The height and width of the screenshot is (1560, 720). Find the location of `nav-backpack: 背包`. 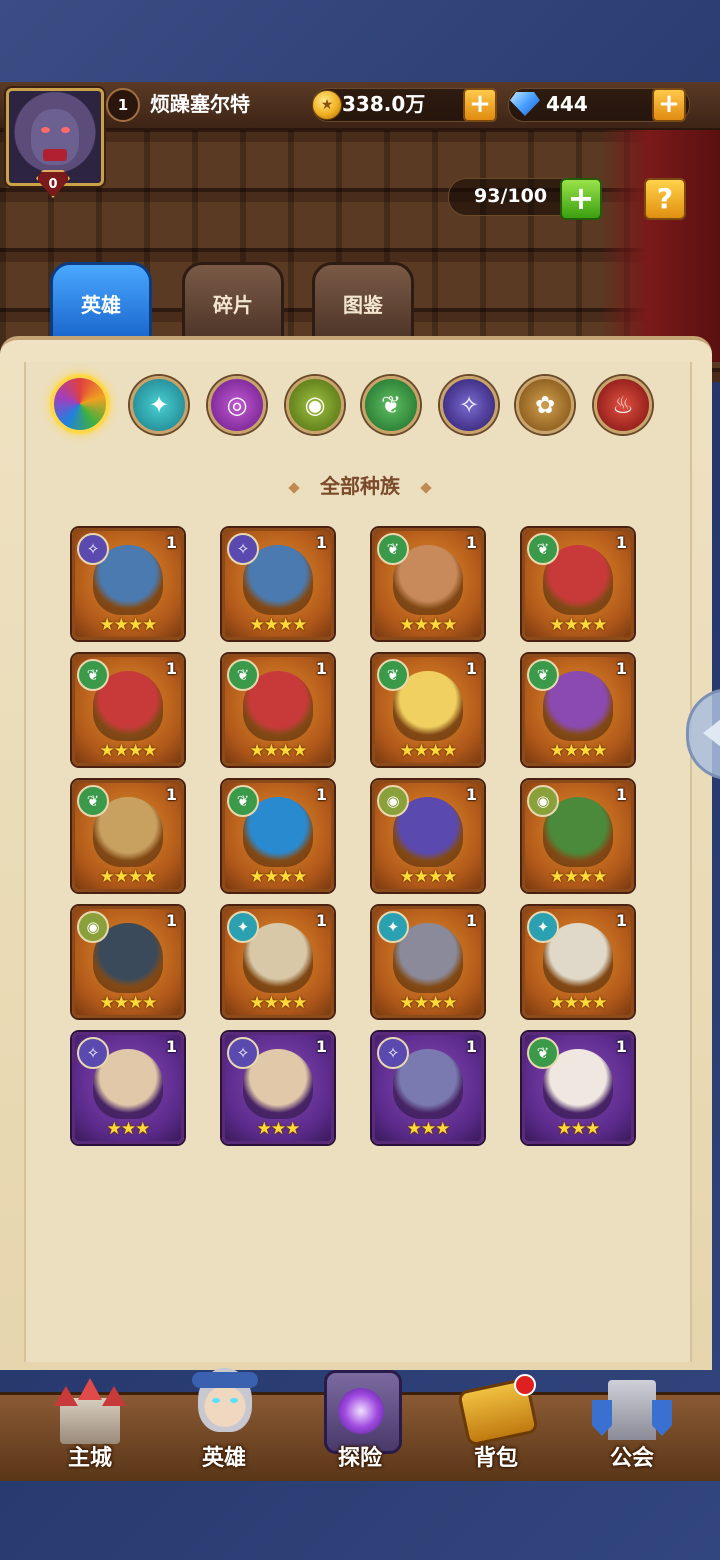

nav-backpack: 背包 is located at coordinates (496, 1424).